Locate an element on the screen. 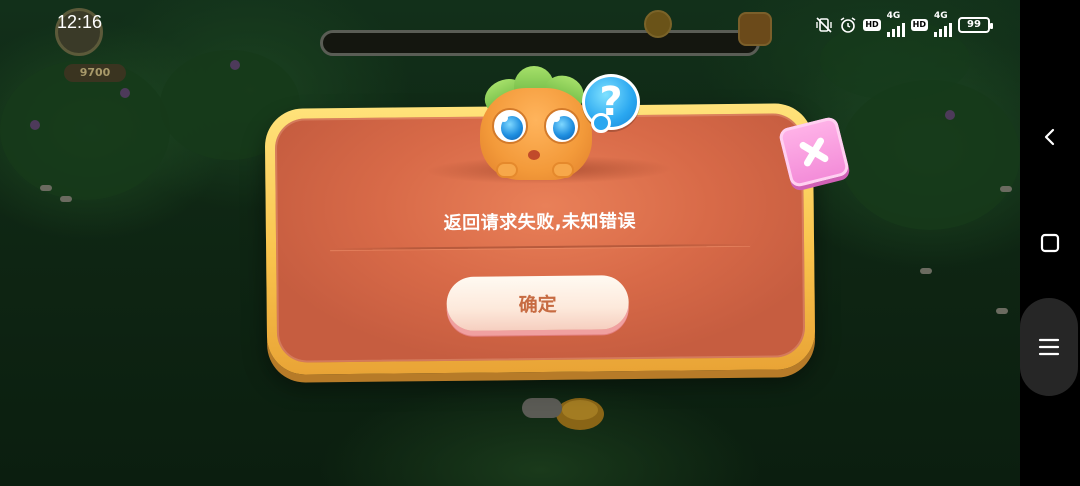 Image resolution: width=1080 pixels, height=486 pixels. bush-decoration is located at coordinates (930, 155).